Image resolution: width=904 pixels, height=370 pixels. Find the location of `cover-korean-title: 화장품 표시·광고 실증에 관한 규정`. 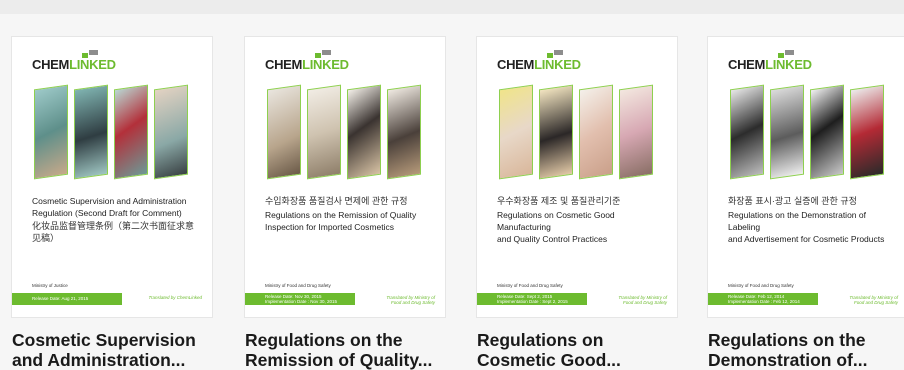

cover-korean-title: 화장품 표시·광고 실증에 관한 규정 is located at coordinates (792, 201).